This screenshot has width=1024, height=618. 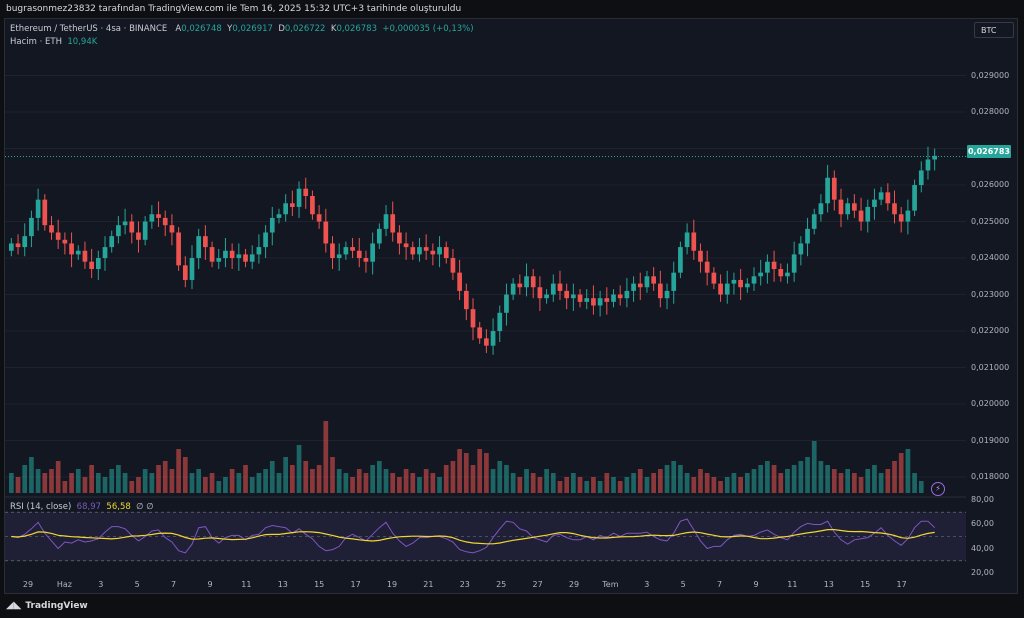 I want to click on date-tick-label: 23, so click(x=464, y=584).